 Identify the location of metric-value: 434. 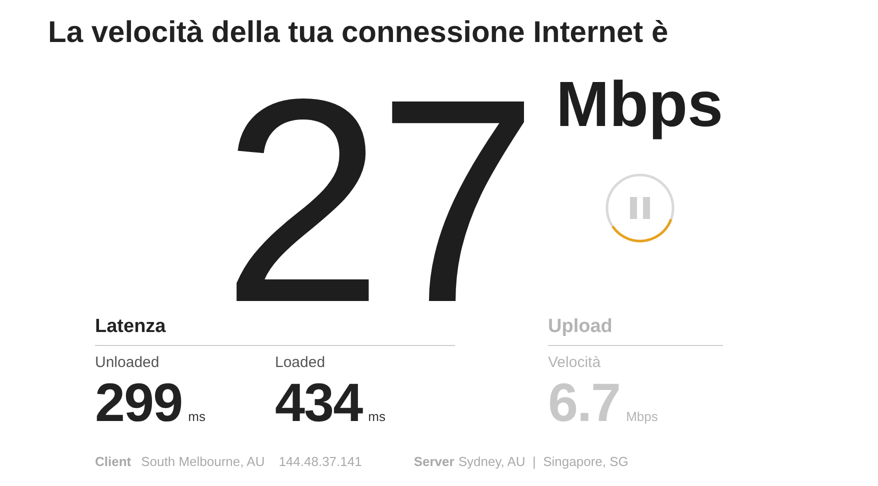
(318, 403).